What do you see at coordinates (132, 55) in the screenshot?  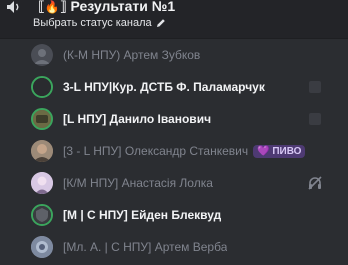 I see `member-name: (К-М НПУ) Артем Зубков` at bounding box center [132, 55].